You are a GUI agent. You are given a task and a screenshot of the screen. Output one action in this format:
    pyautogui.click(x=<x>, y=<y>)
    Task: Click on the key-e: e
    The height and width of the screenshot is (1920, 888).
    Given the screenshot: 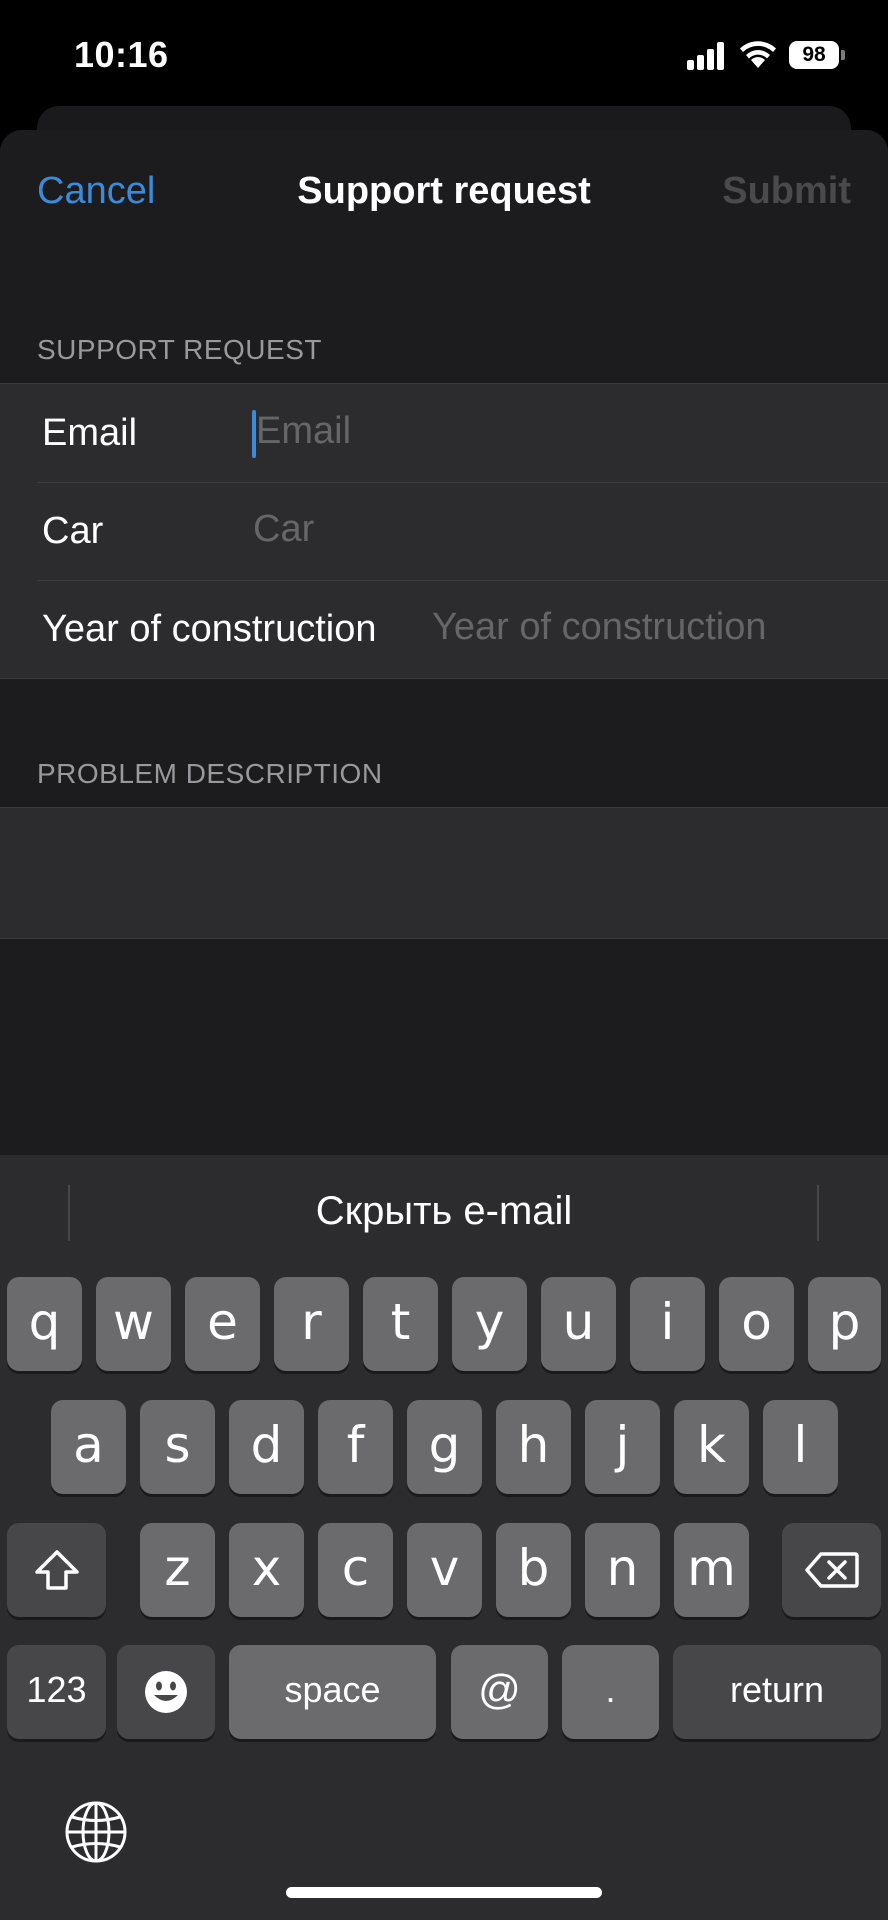 What is the action you would take?
    pyautogui.click(x=222, y=1324)
    